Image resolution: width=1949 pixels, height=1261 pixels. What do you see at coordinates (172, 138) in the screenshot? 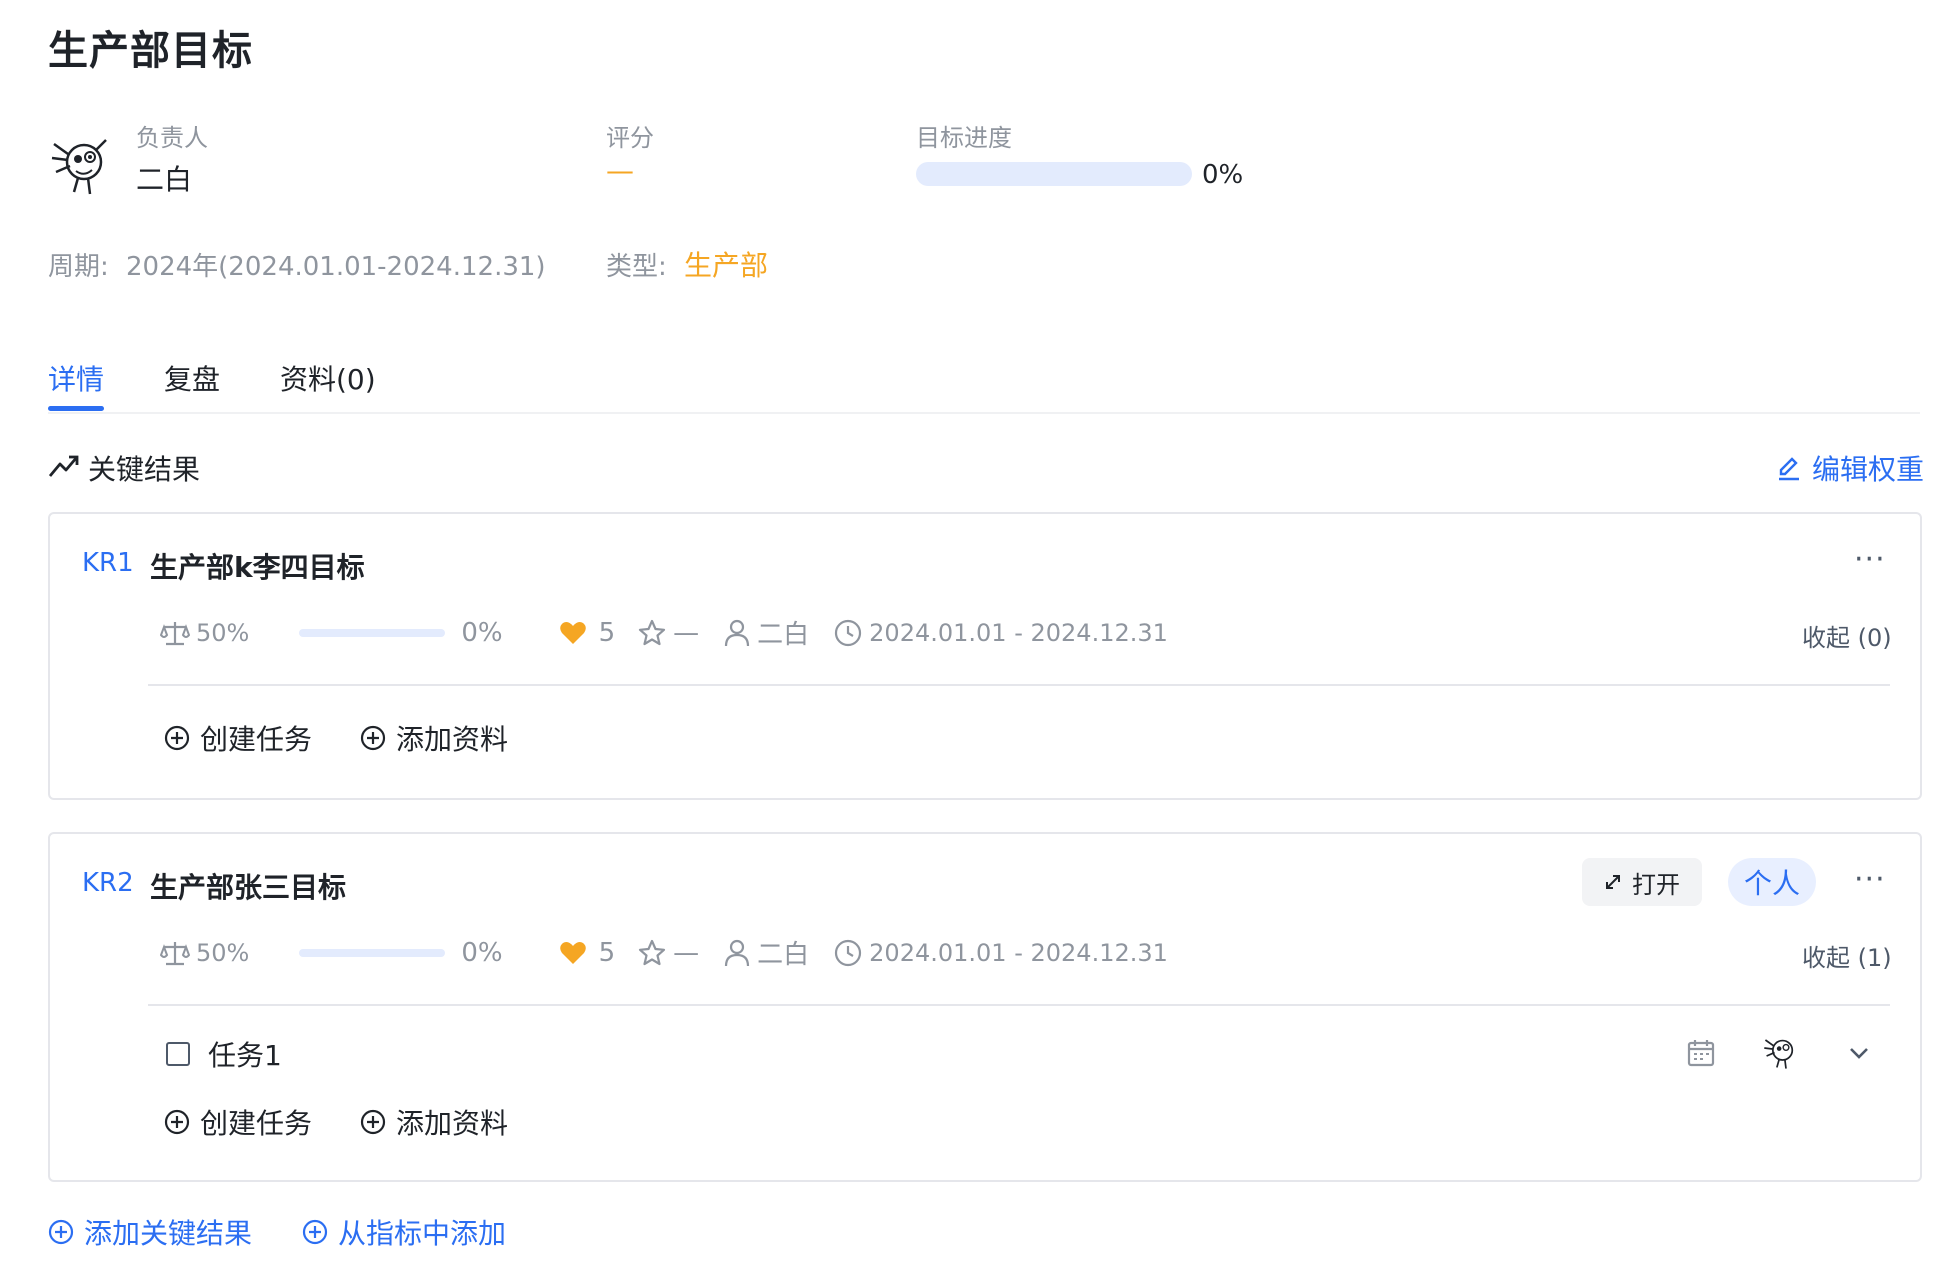
I see `owner-label: 负责人` at bounding box center [172, 138].